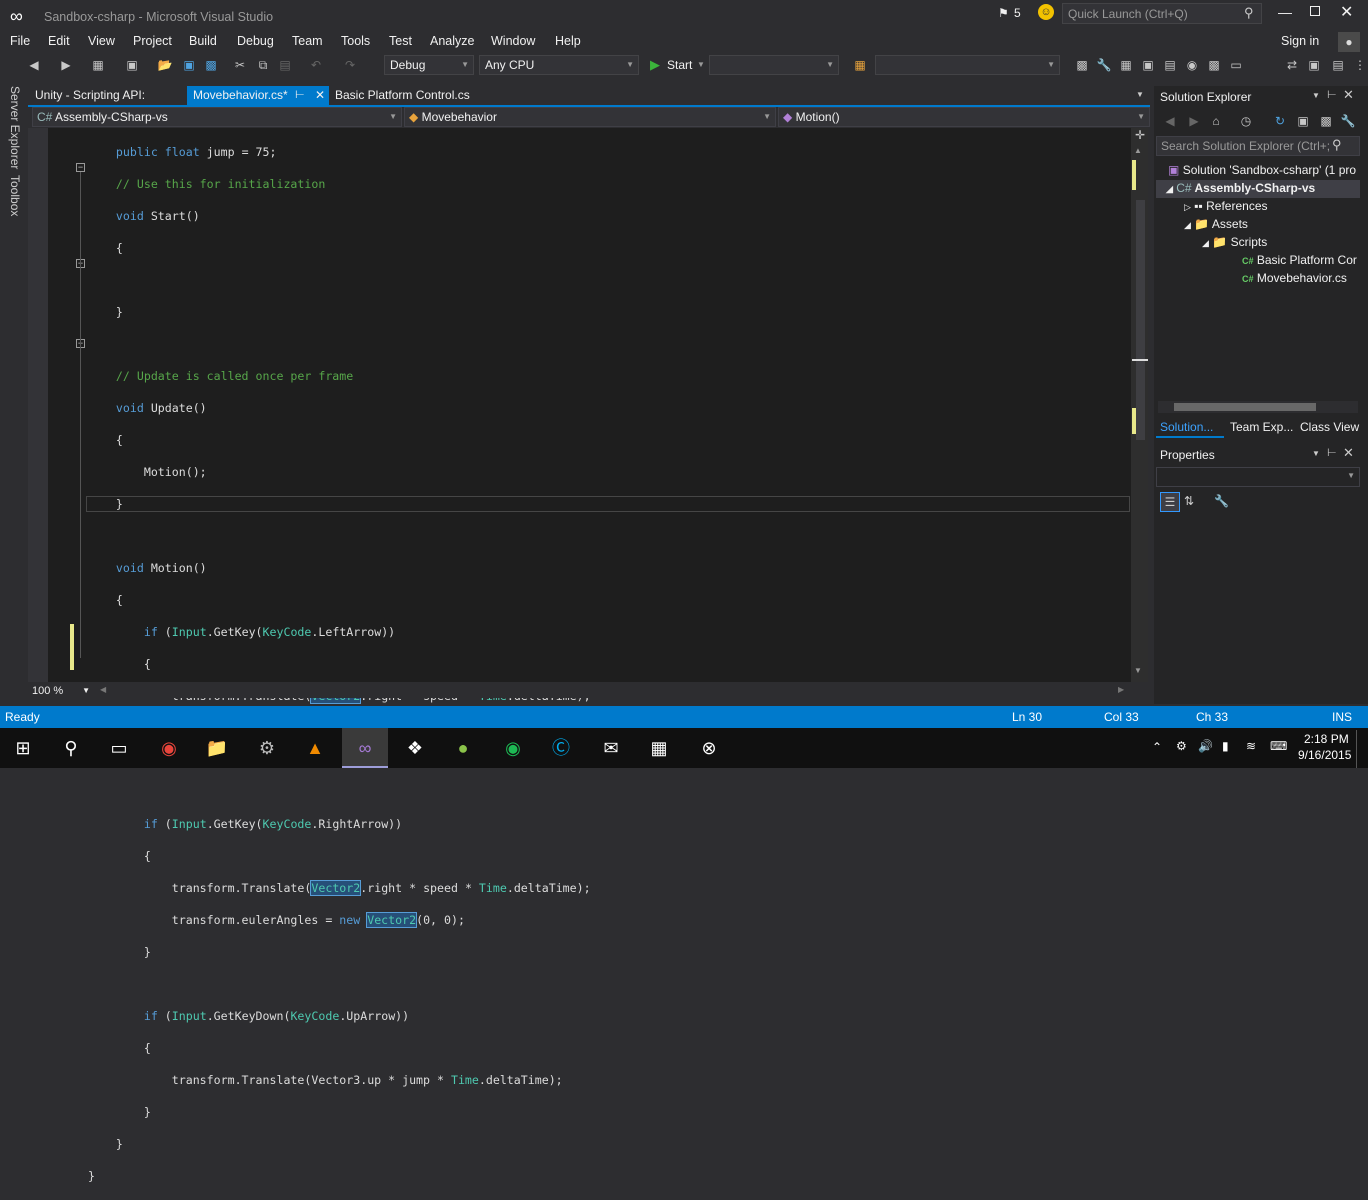 This screenshot has height=1200, width=1368. What do you see at coordinates (1294, 278) in the screenshot?
I see `tree-file-movebehavior: C# Movebehavior.cs` at bounding box center [1294, 278].